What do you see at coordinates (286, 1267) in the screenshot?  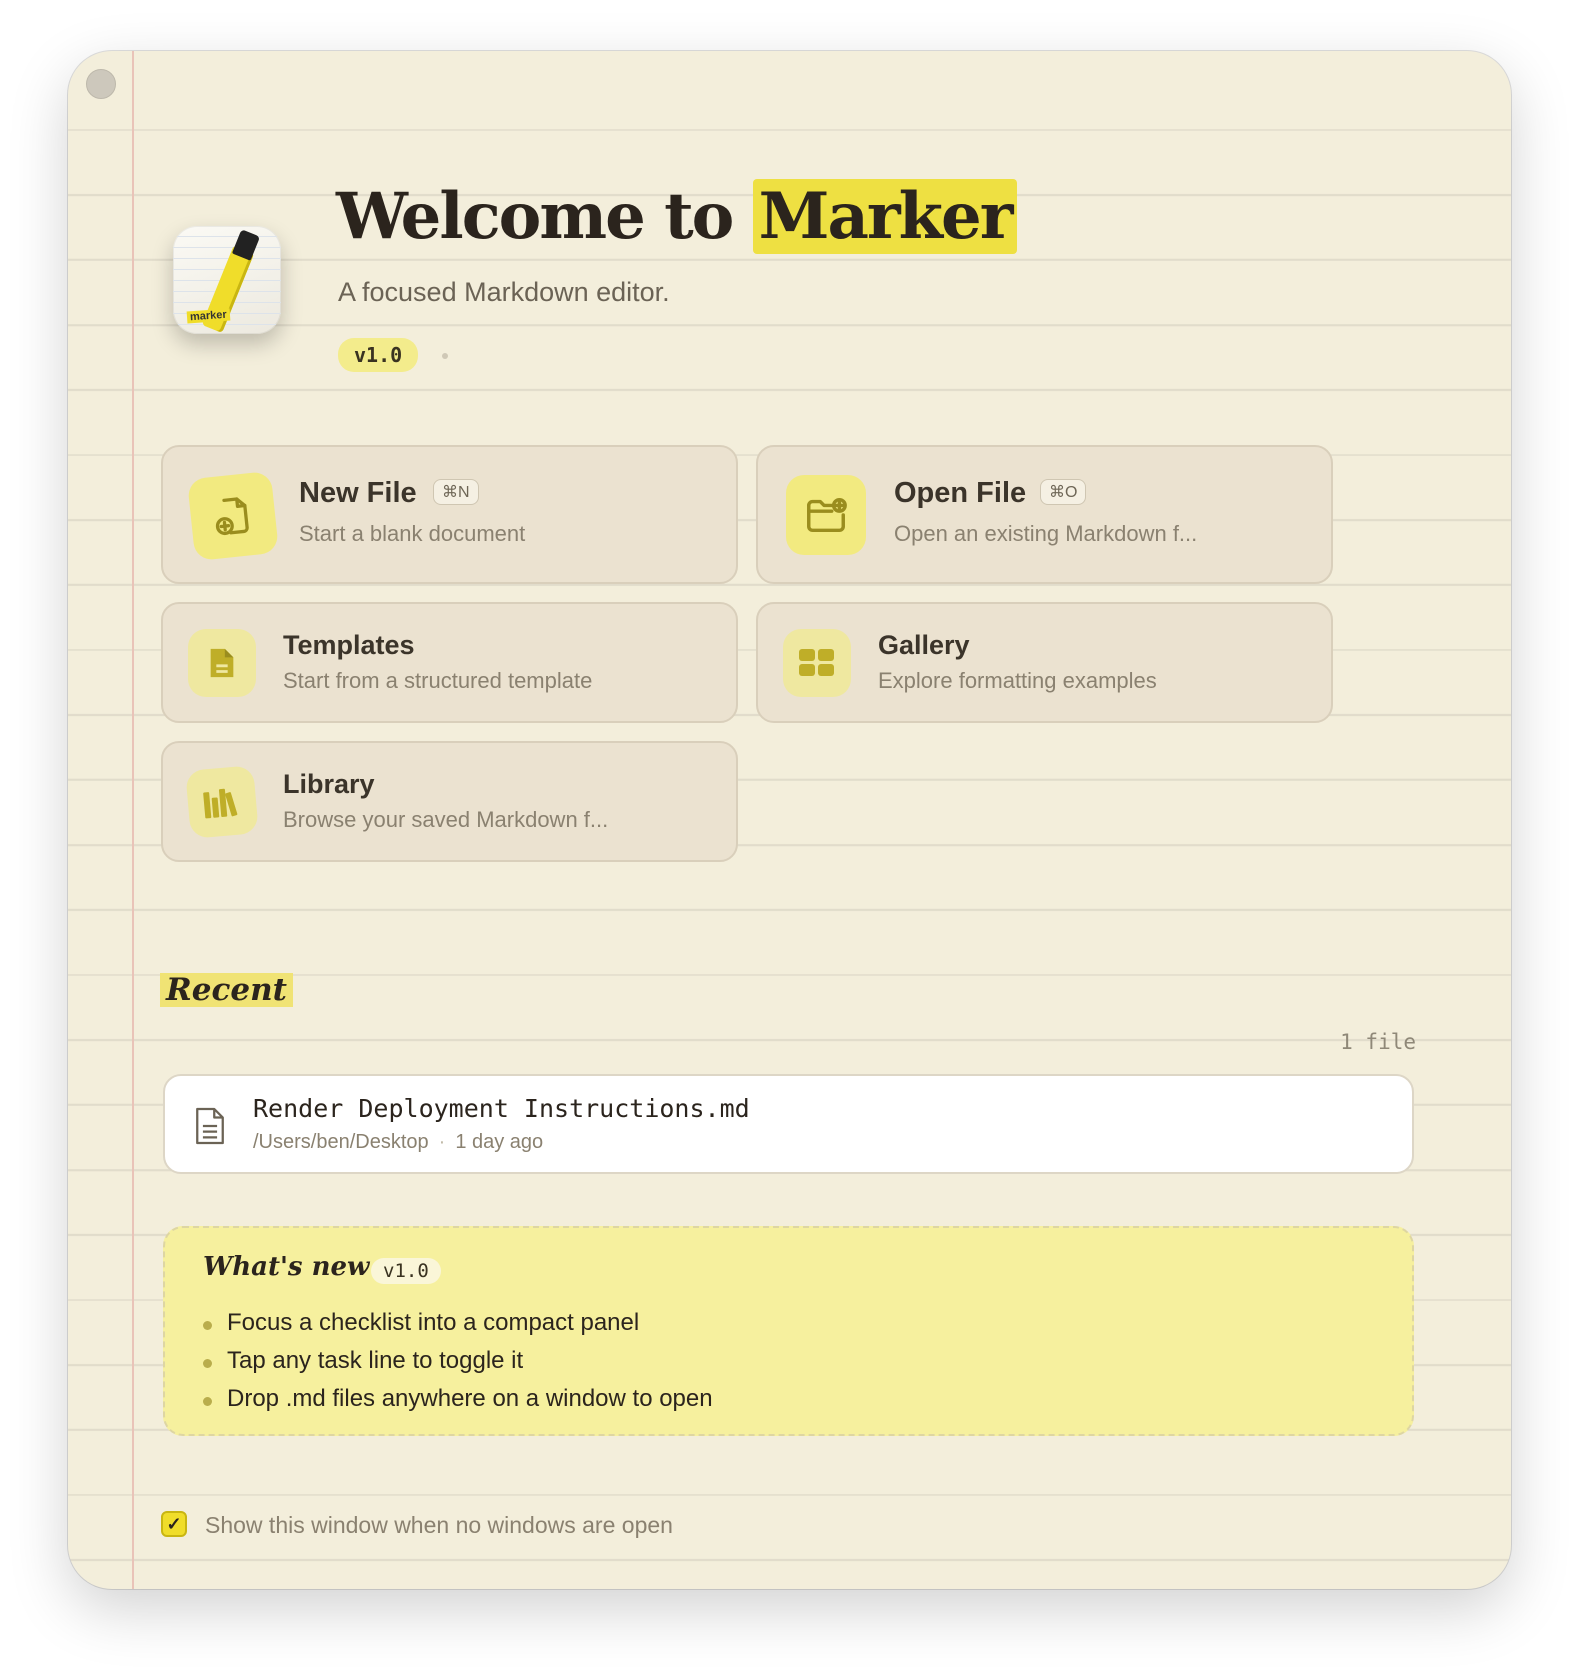 I see `whats-new-title: What's new` at bounding box center [286, 1267].